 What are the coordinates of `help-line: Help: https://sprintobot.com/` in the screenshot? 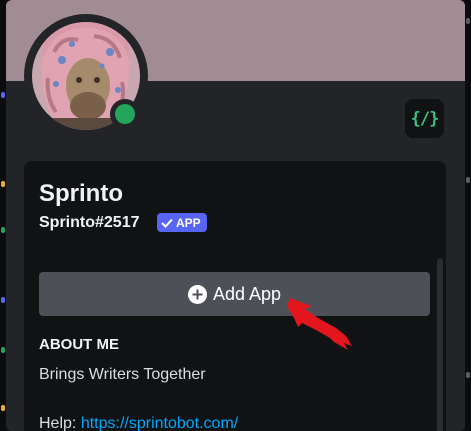 It's located at (138, 423).